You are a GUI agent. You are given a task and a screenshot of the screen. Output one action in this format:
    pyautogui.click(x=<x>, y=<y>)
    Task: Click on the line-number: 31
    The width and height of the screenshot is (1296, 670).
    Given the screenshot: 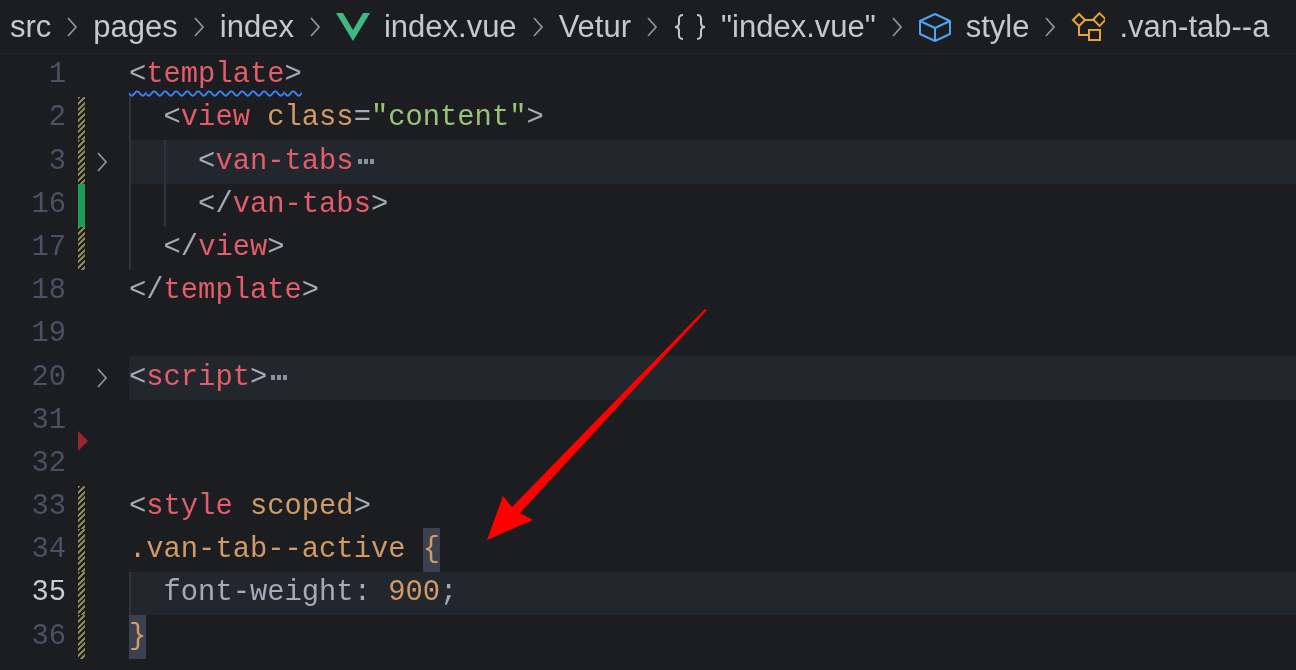 What is the action you would take?
    pyautogui.click(x=48, y=421)
    